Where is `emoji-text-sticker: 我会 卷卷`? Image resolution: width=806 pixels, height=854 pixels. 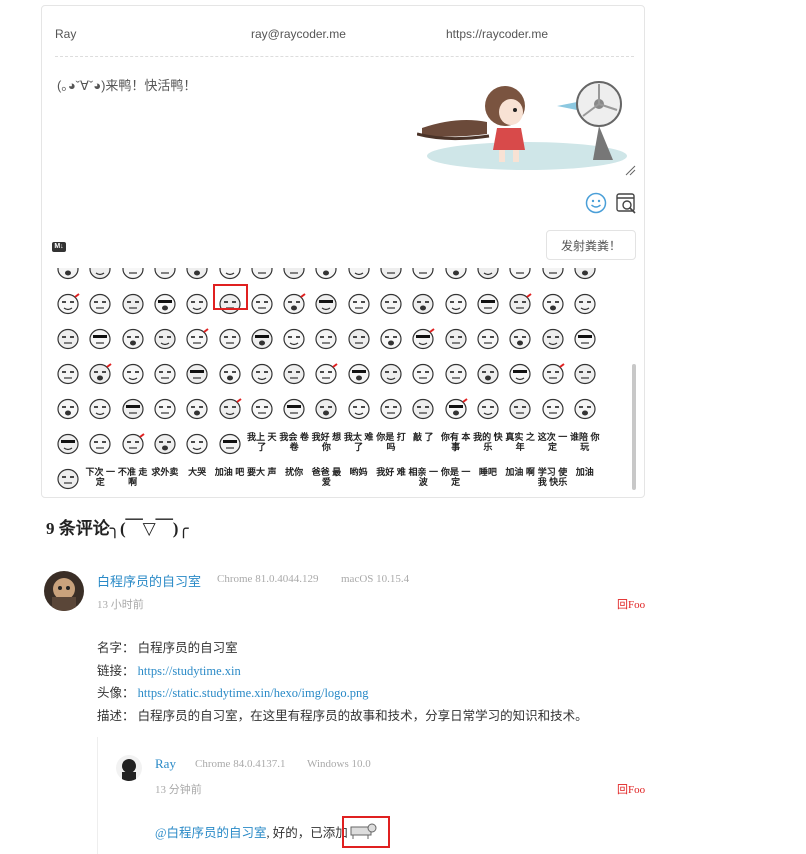 emoji-text-sticker: 我会 卷卷 is located at coordinates (294, 444).